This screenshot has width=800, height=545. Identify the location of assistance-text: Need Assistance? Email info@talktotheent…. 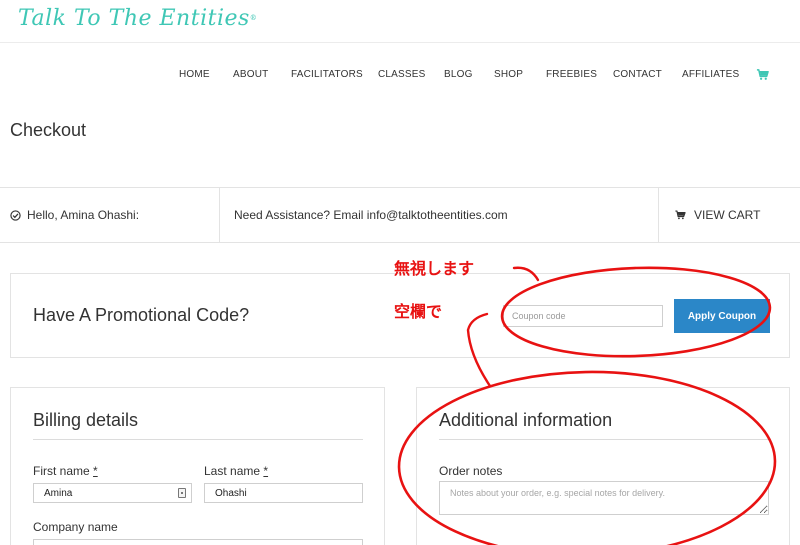
(371, 215).